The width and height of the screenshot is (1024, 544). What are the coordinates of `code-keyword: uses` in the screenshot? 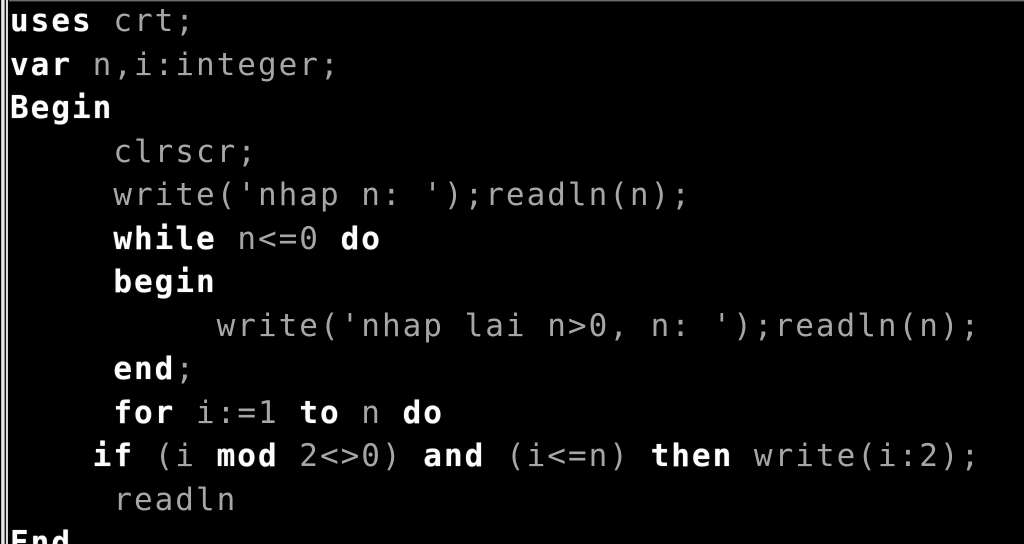 It's located at (51, 21).